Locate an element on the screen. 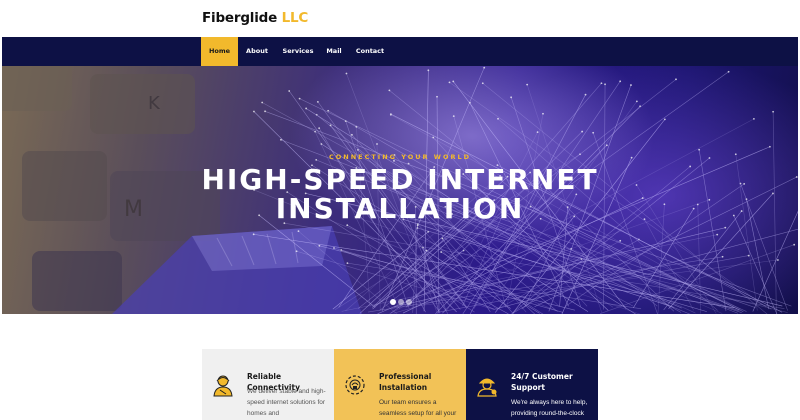 The width and height of the screenshot is (800, 420). feature-title-line-2: Installation is located at coordinates (403, 387).